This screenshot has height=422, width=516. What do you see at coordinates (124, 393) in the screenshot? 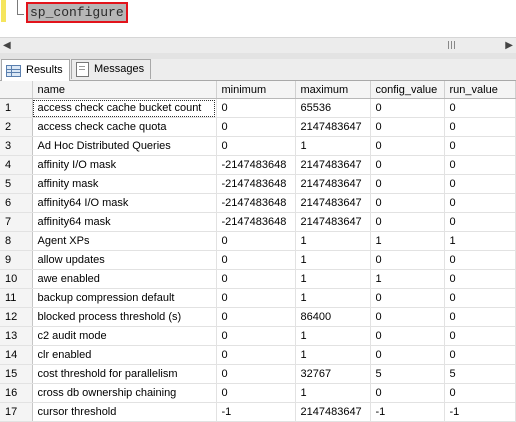
I see `cell-name: cross db ownership chaining` at bounding box center [124, 393].